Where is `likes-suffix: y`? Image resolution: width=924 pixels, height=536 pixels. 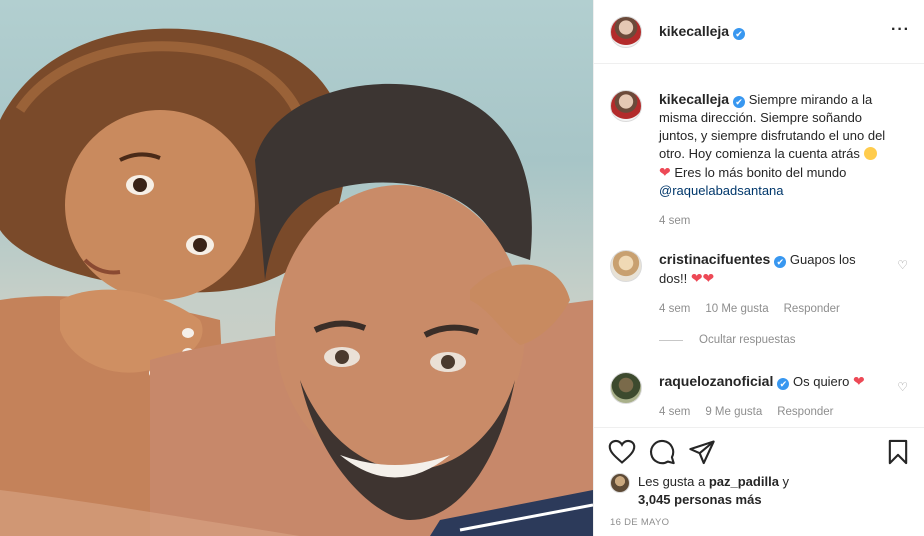 likes-suffix: y is located at coordinates (786, 481).